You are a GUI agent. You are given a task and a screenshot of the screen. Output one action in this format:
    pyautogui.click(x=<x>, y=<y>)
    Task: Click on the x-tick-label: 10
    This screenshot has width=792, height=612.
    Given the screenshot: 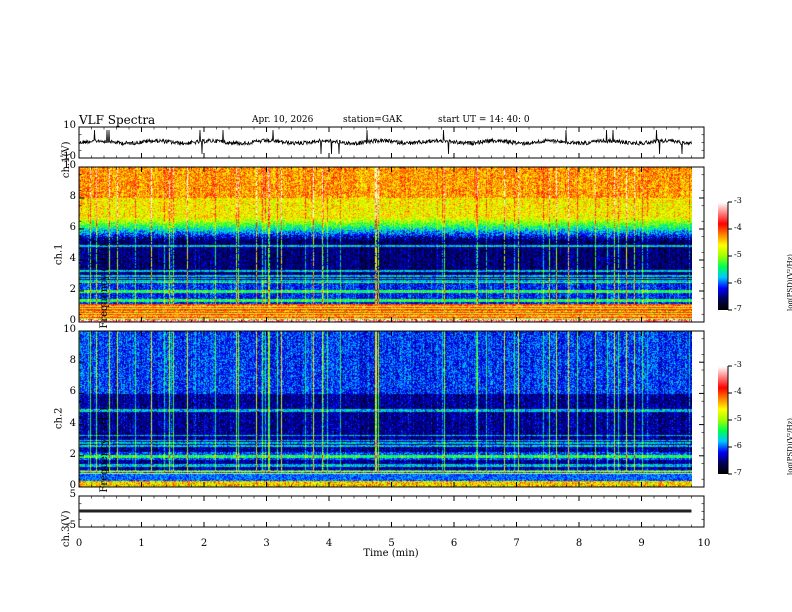 What is the action you would take?
    pyautogui.click(x=704, y=543)
    